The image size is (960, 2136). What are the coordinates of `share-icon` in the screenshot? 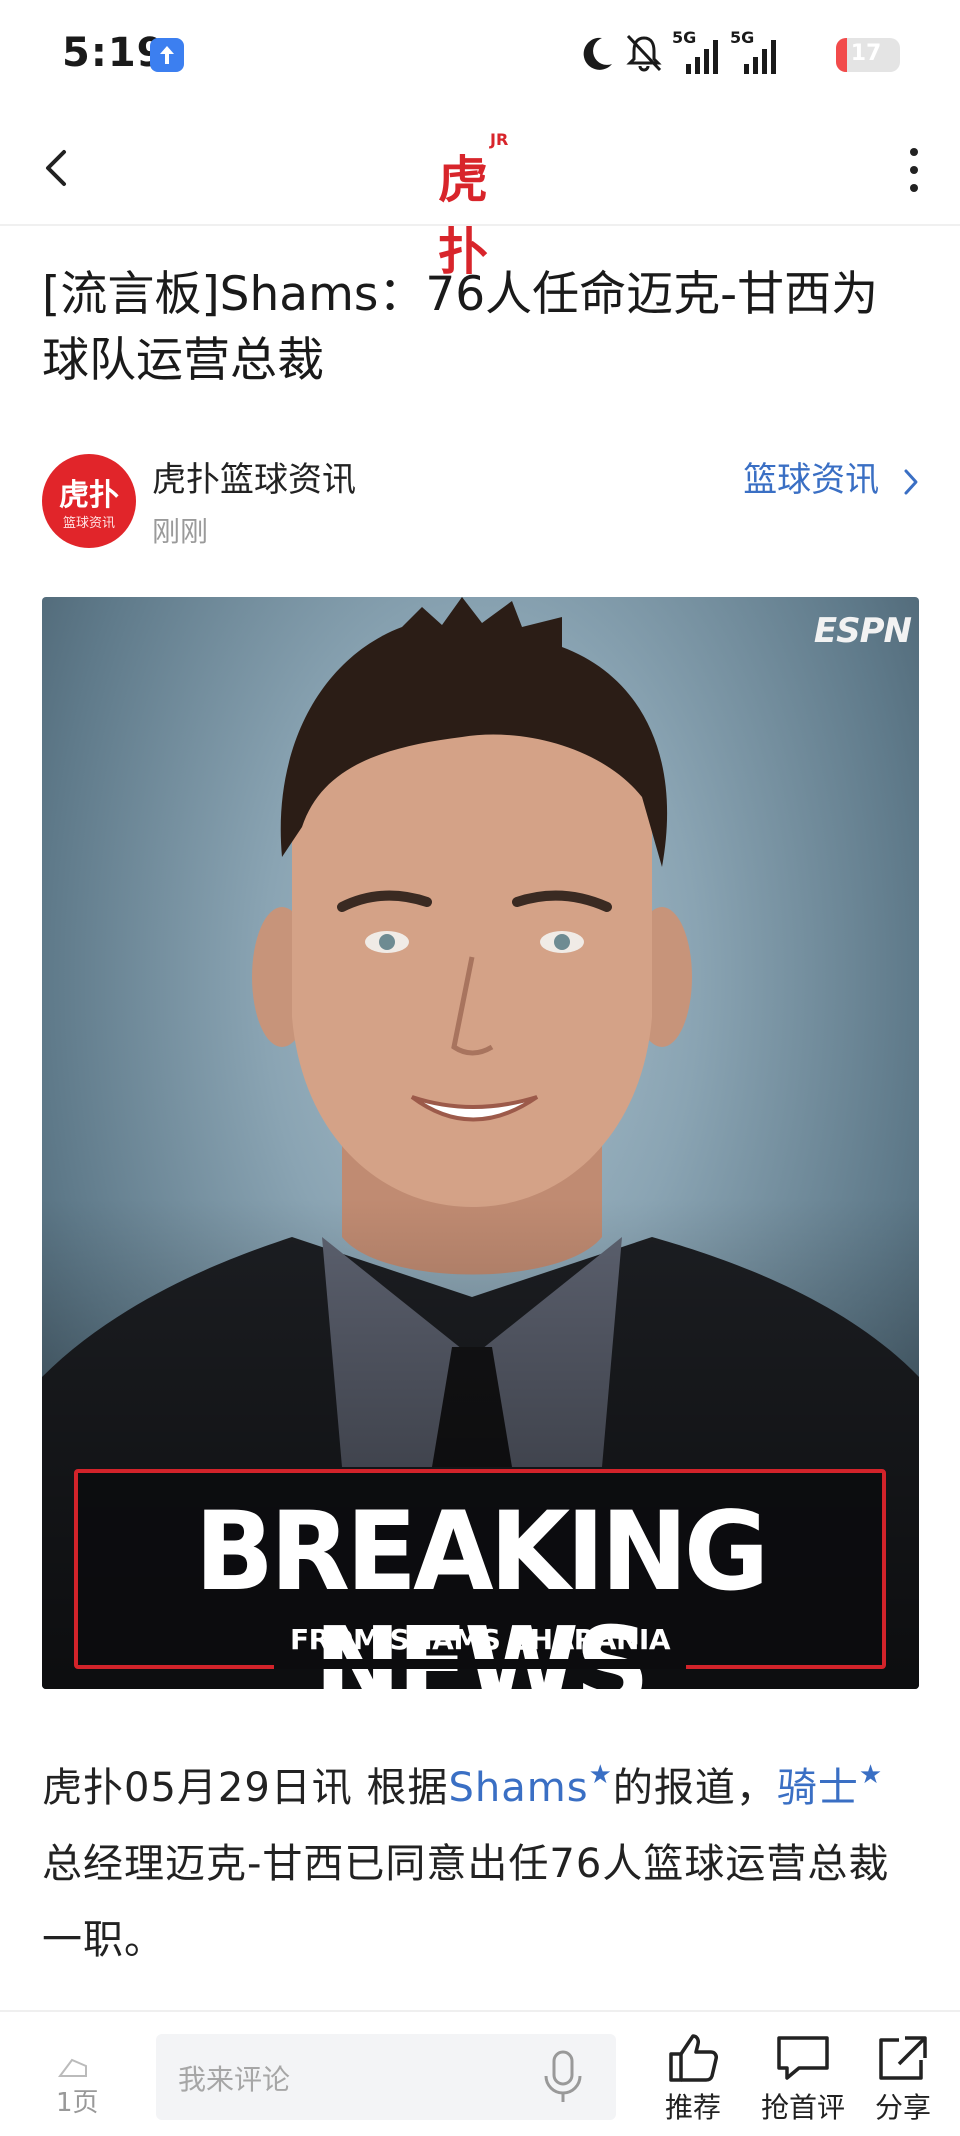 It's located at (903, 2058).